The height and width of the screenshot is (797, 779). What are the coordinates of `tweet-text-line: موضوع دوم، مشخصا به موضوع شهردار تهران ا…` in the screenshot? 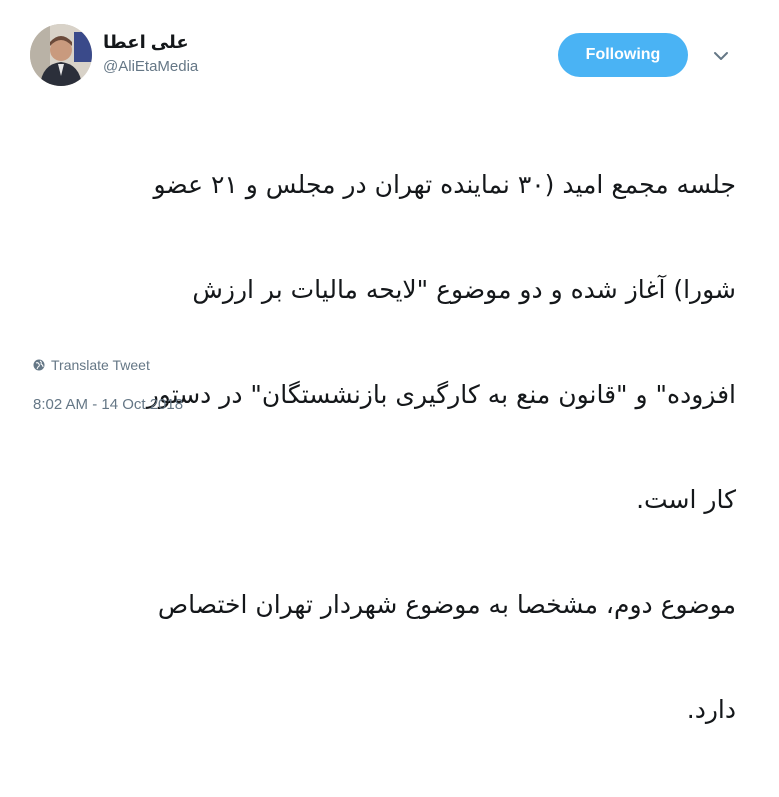 It's located at (446, 604).